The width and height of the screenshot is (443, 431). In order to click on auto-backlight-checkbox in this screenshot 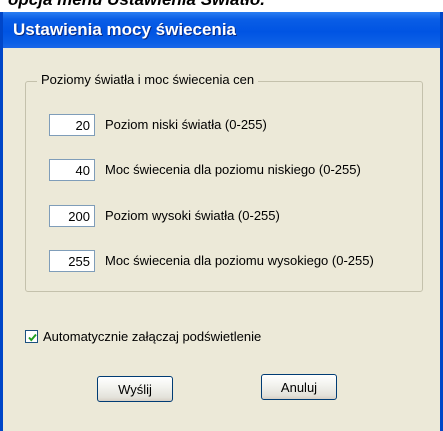, I will do `click(31, 336)`.